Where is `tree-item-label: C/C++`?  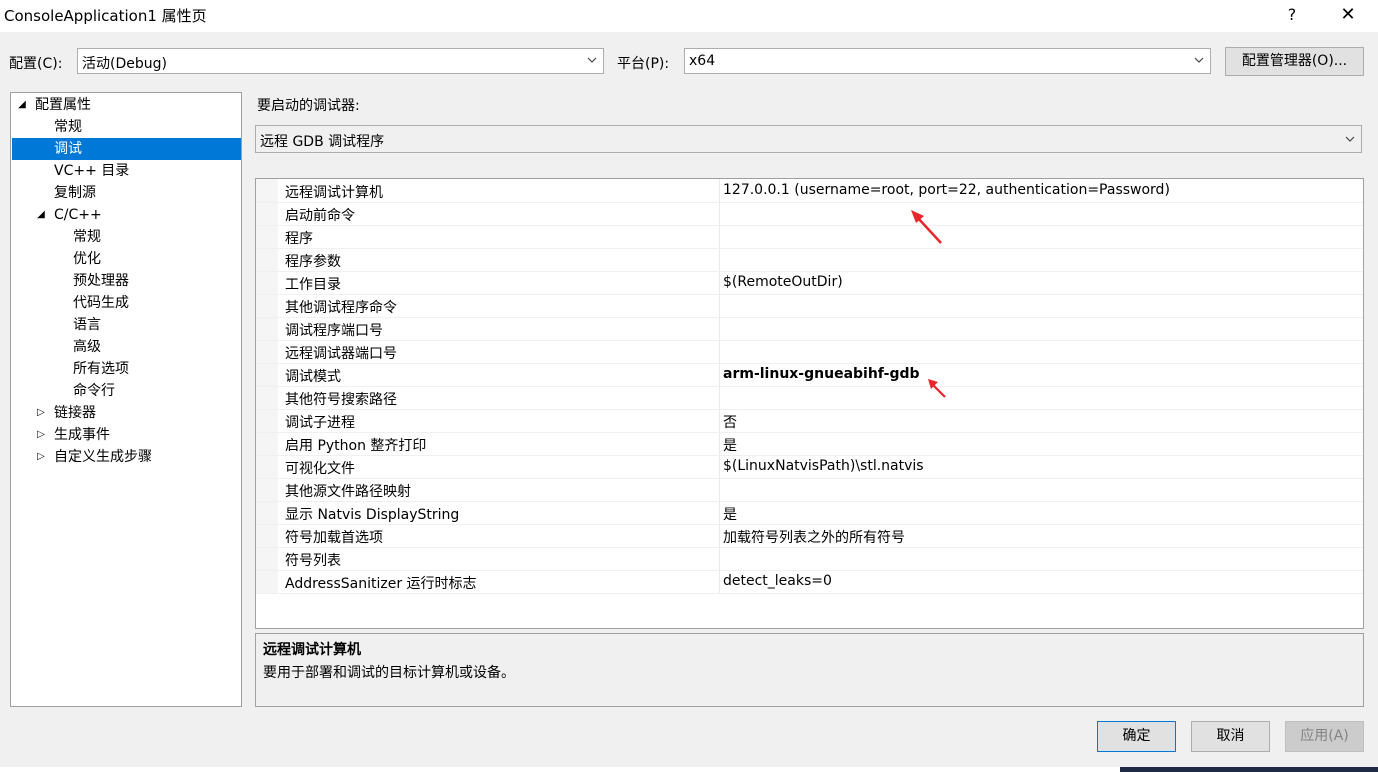 tree-item-label: C/C++ is located at coordinates (78, 215).